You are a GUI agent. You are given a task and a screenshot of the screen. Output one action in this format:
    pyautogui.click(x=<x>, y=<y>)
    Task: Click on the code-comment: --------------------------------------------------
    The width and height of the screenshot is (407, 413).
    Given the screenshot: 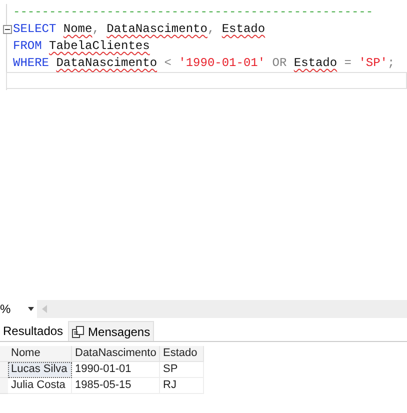 What is the action you would take?
    pyautogui.click(x=193, y=12)
    